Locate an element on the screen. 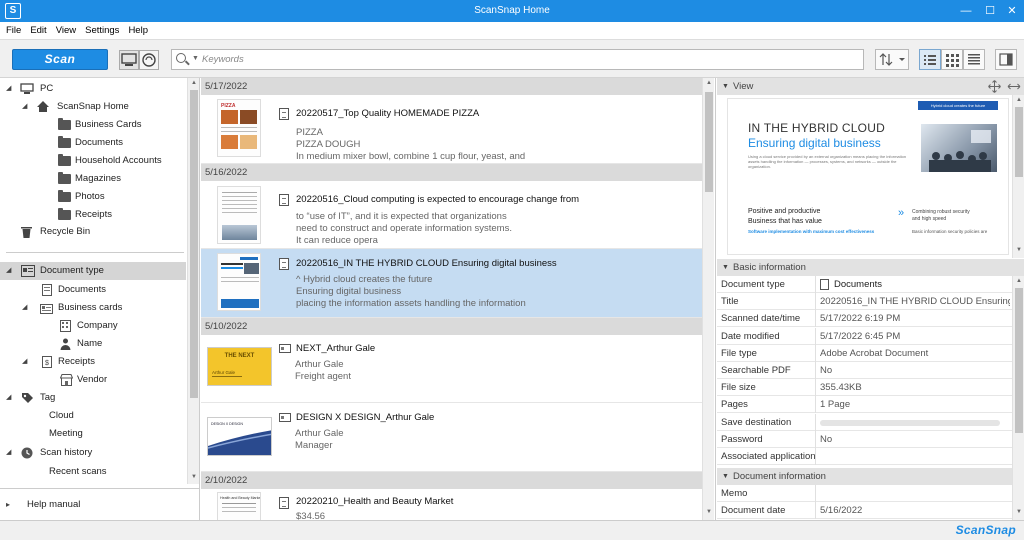 The image size is (1024, 540). sidebar-scrollbar: ▲ ▼ is located at coordinates (193, 281).